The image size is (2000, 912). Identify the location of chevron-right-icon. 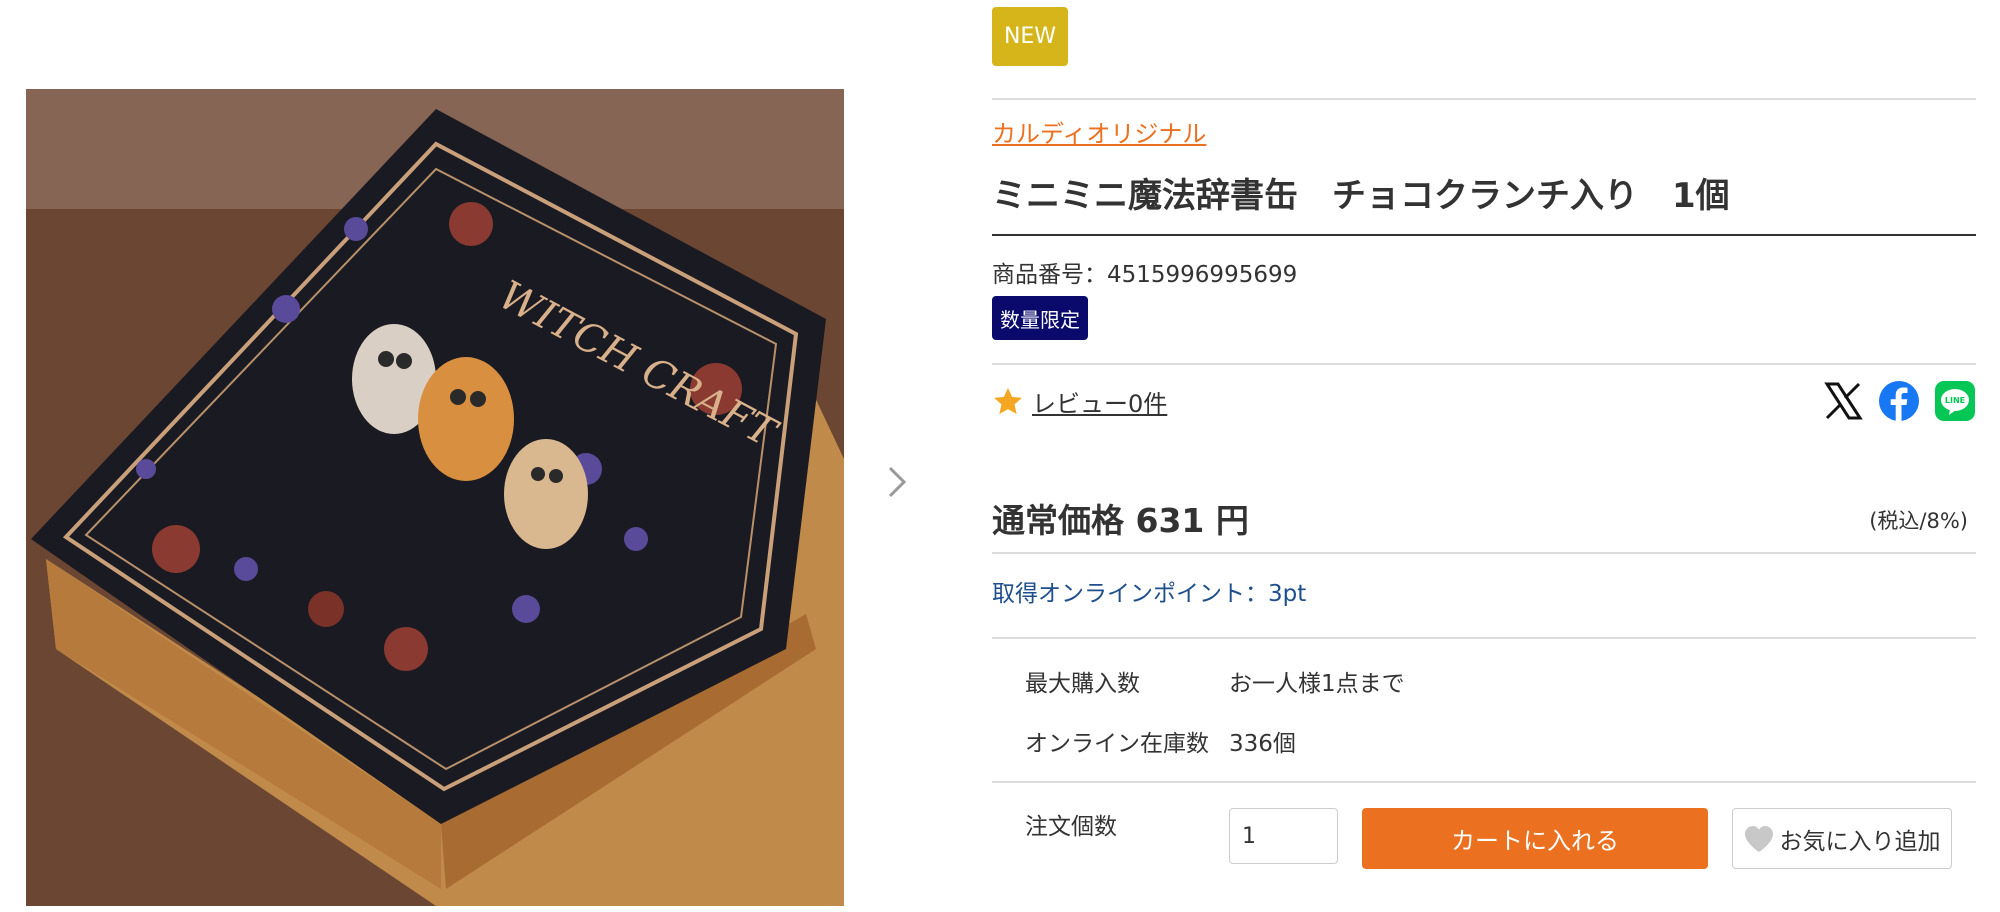
(897, 482).